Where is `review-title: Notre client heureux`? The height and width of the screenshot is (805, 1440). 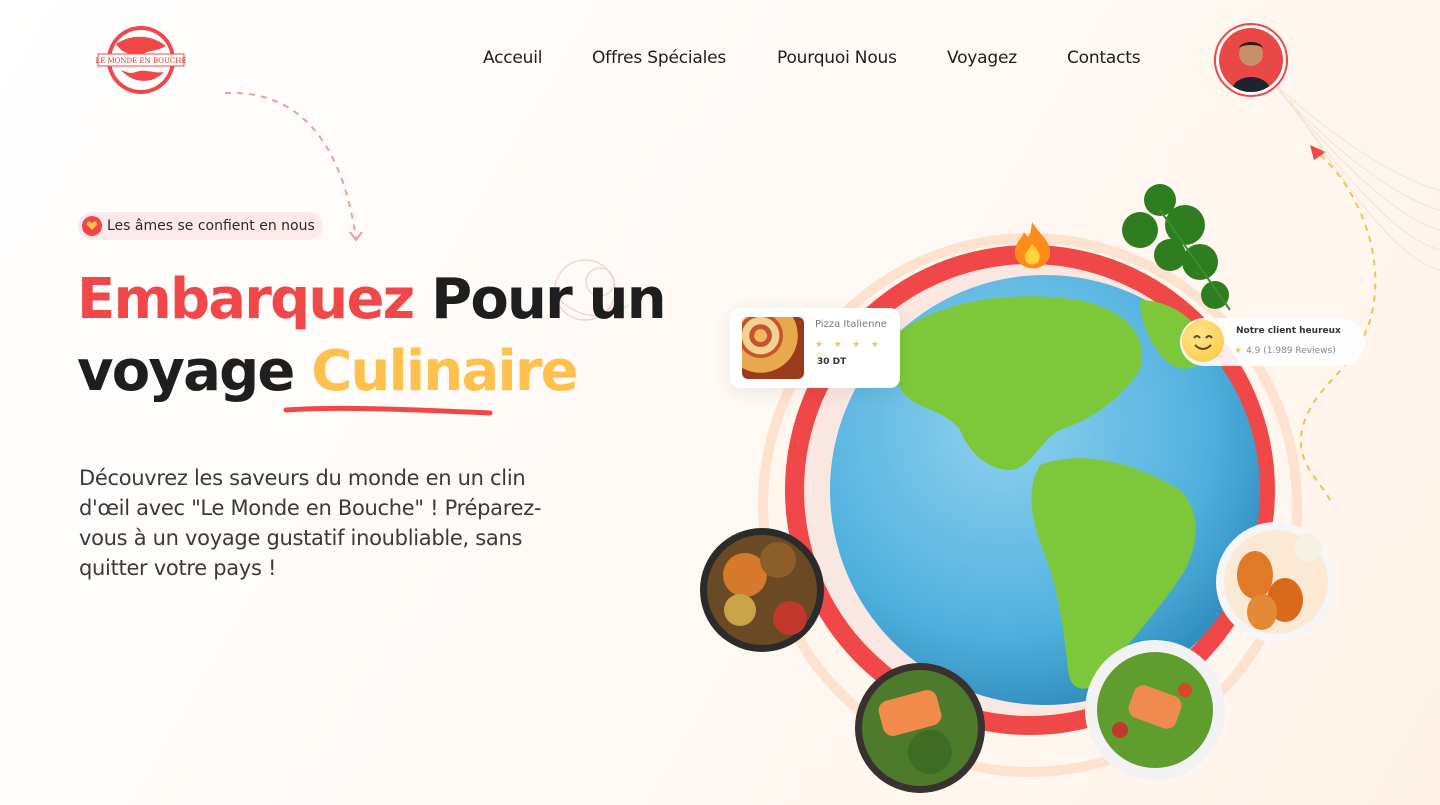 review-title: Notre client heureux is located at coordinates (1288, 331).